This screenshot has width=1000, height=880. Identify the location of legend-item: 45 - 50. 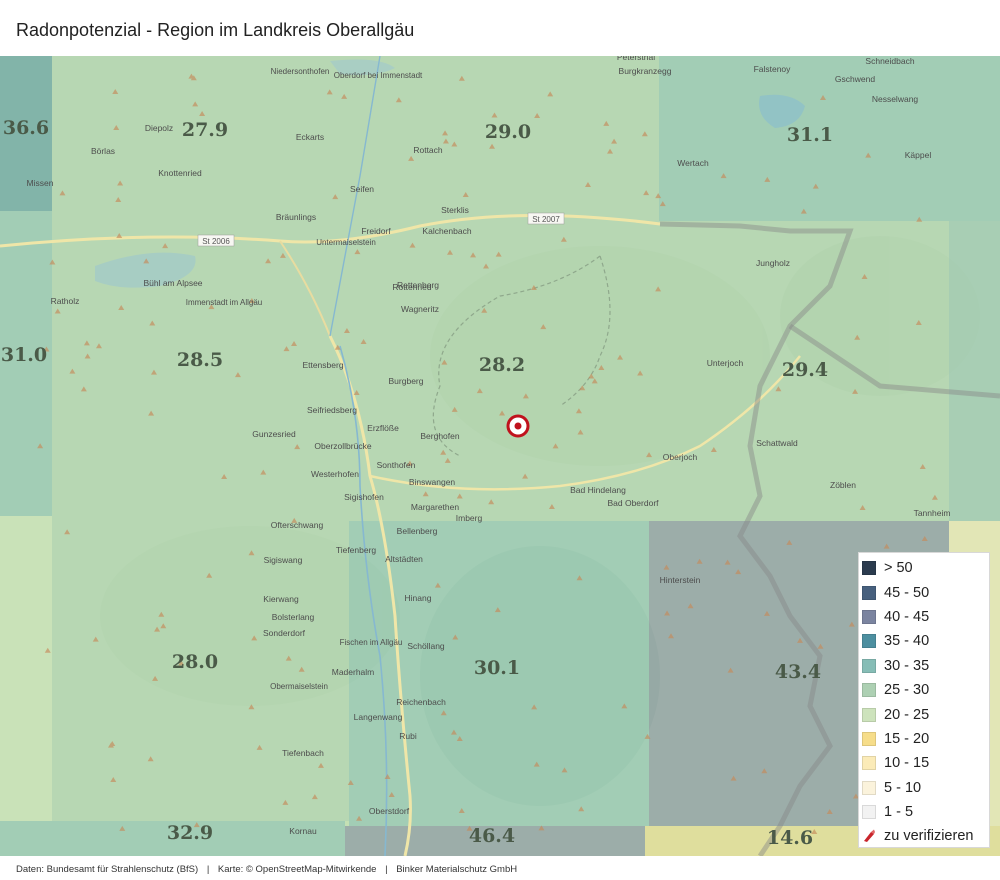
(925, 592).